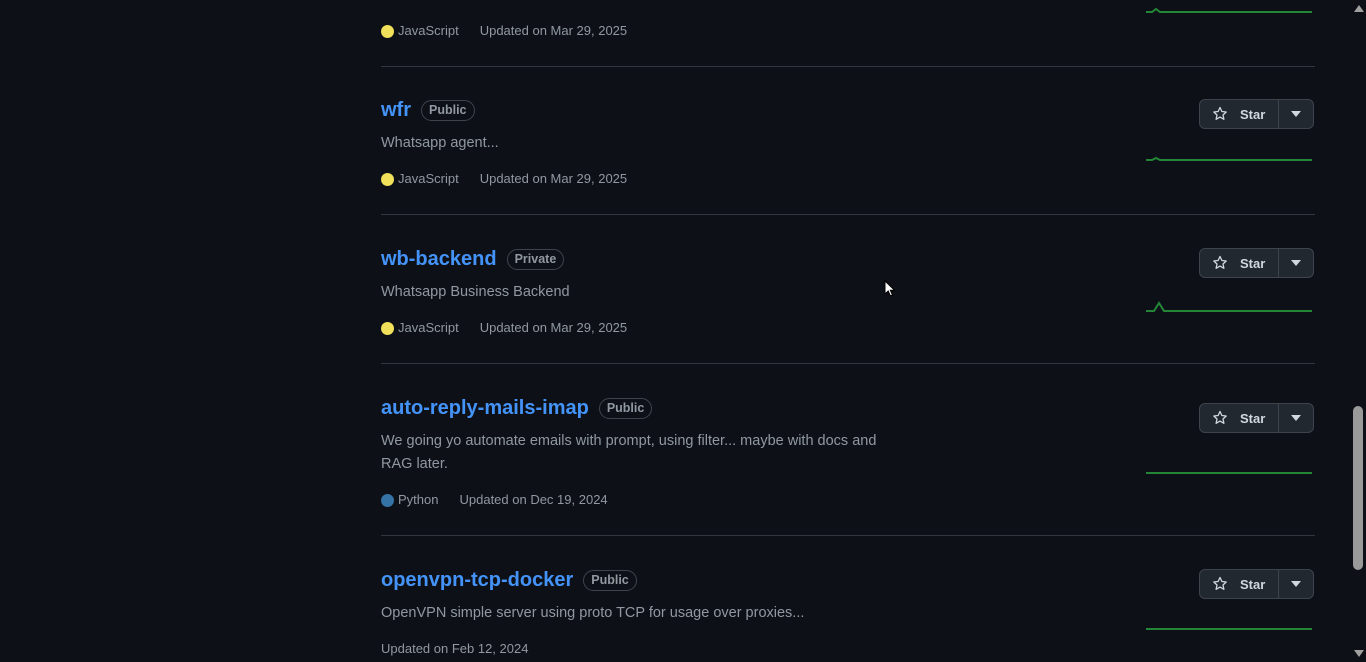 The image size is (1366, 662). What do you see at coordinates (477, 580) in the screenshot?
I see `repo-name-link: openvpn-tcp-docker` at bounding box center [477, 580].